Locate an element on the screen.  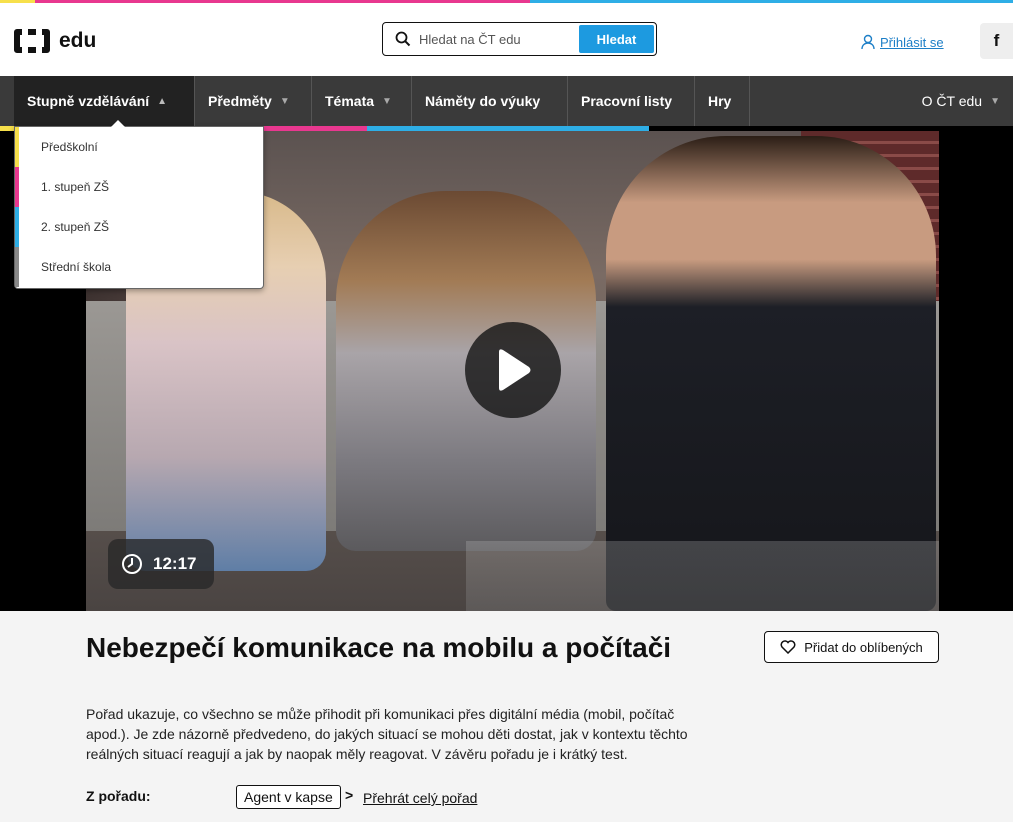
nav-item-subjects: Předměty ▼ is located at coordinates (253, 101).